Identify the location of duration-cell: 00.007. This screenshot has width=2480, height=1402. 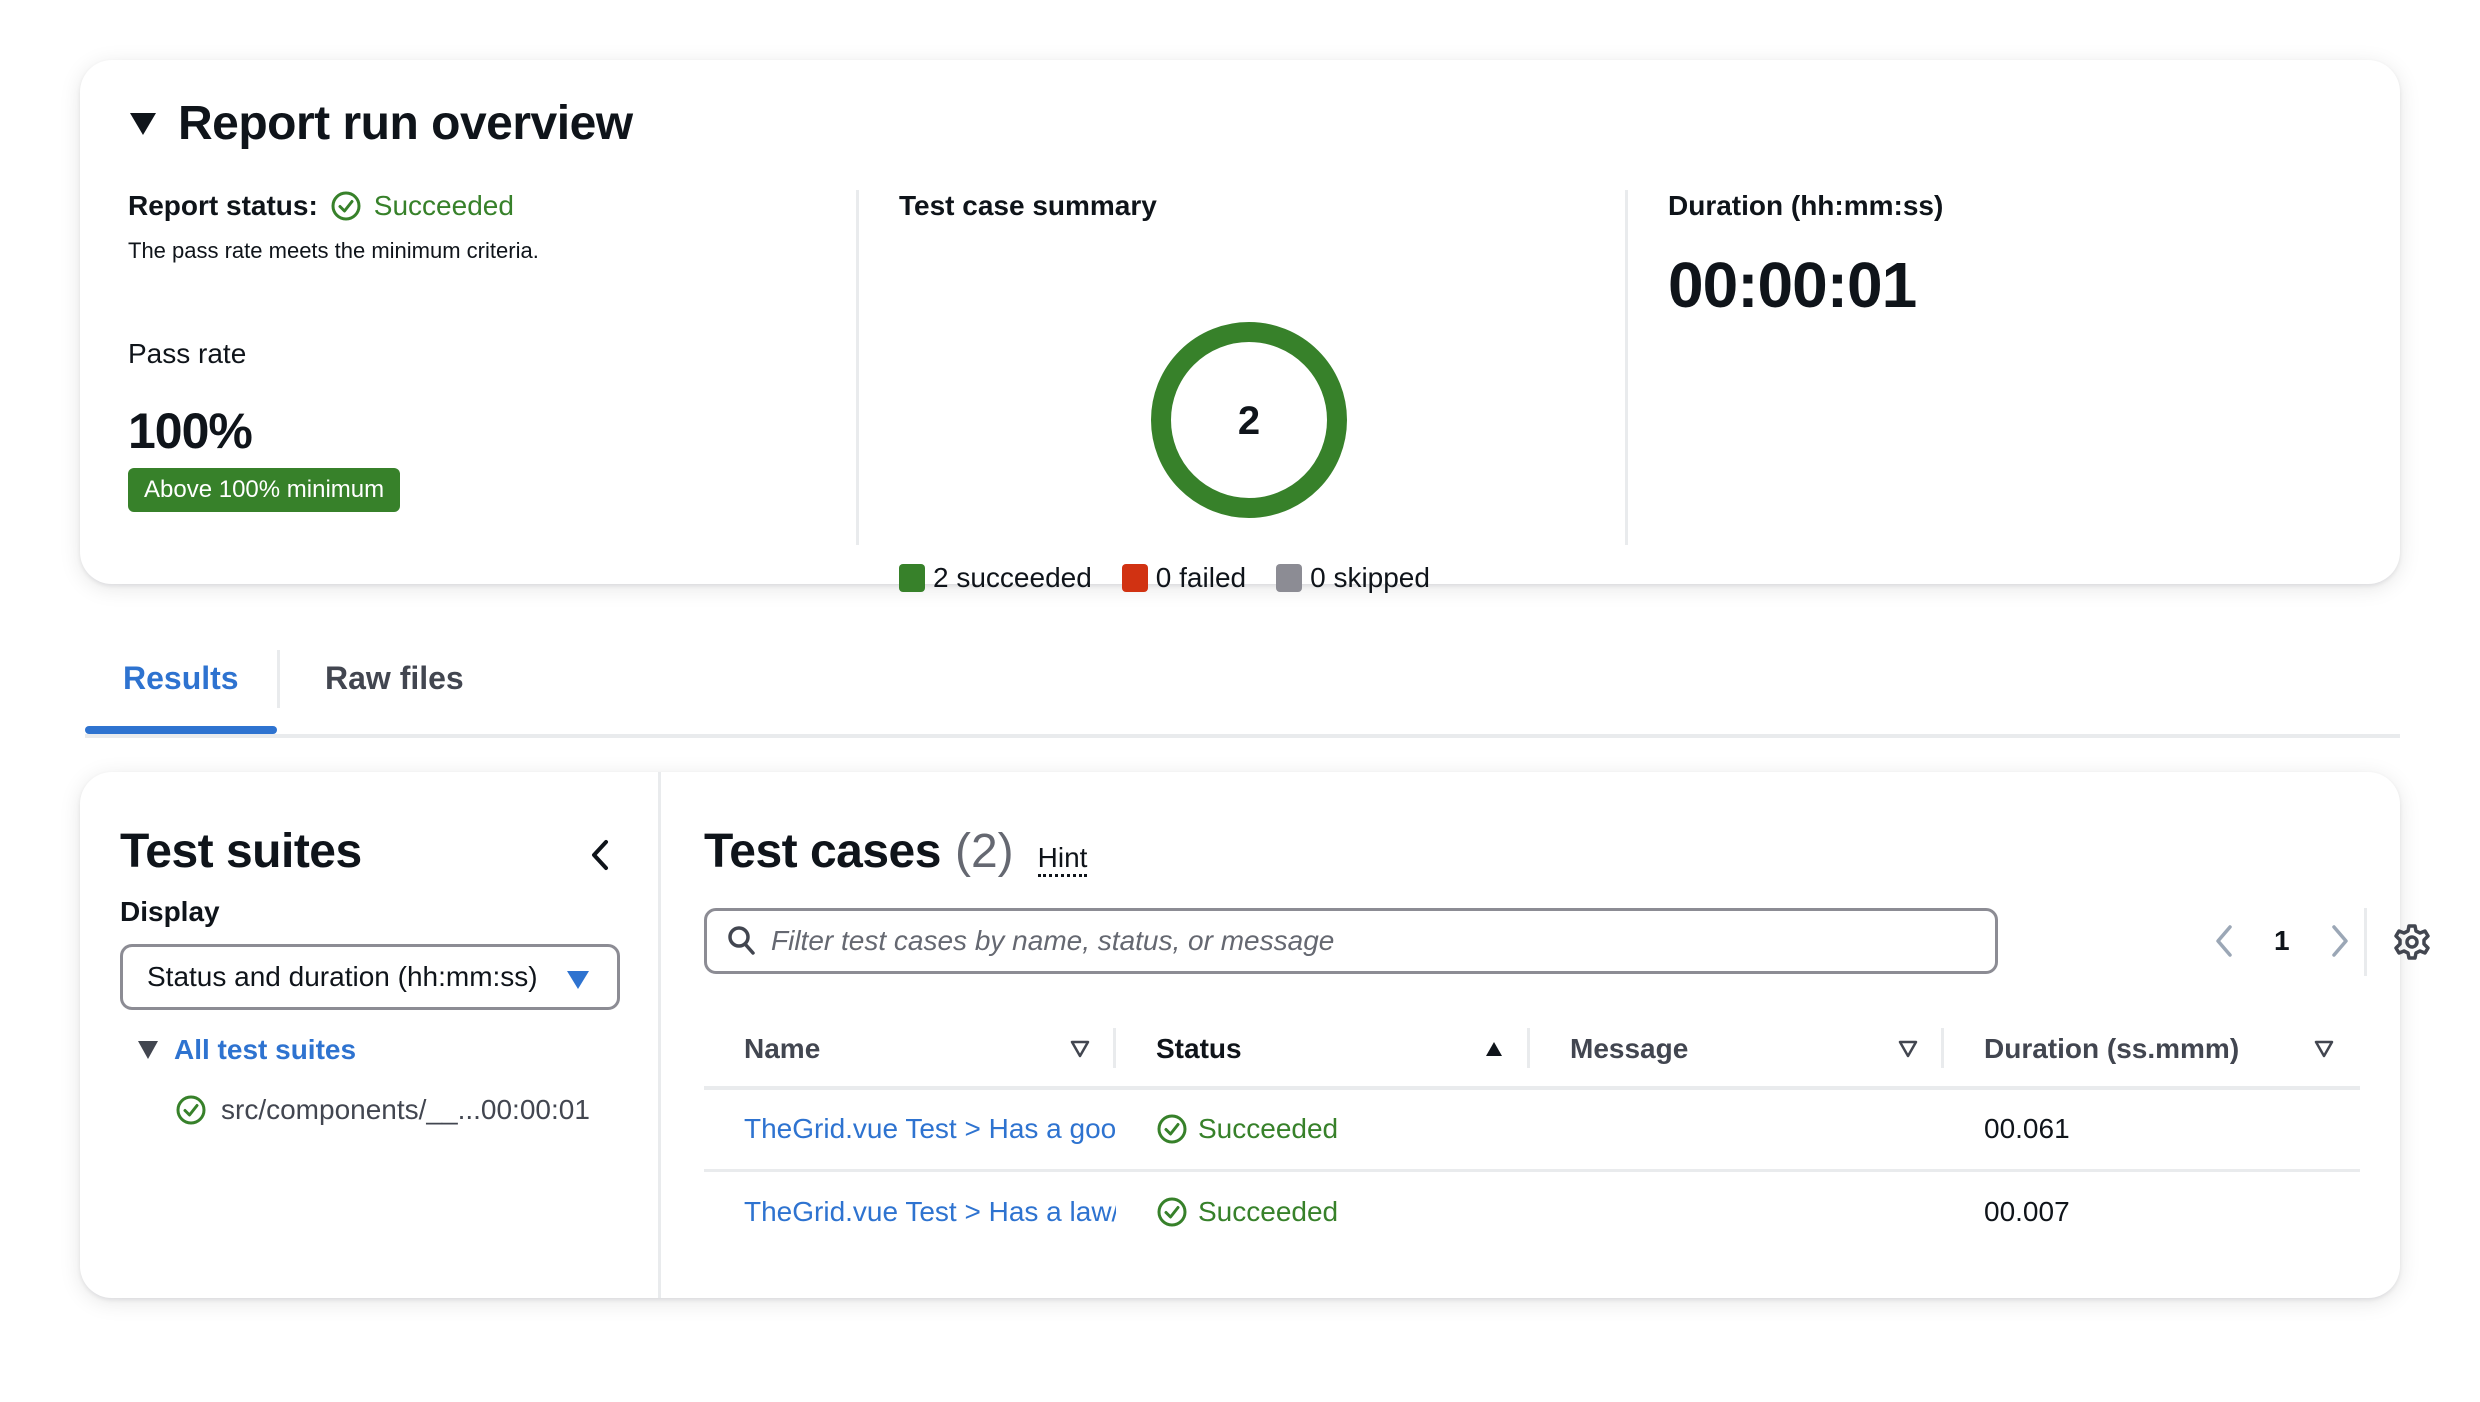
(2027, 1211).